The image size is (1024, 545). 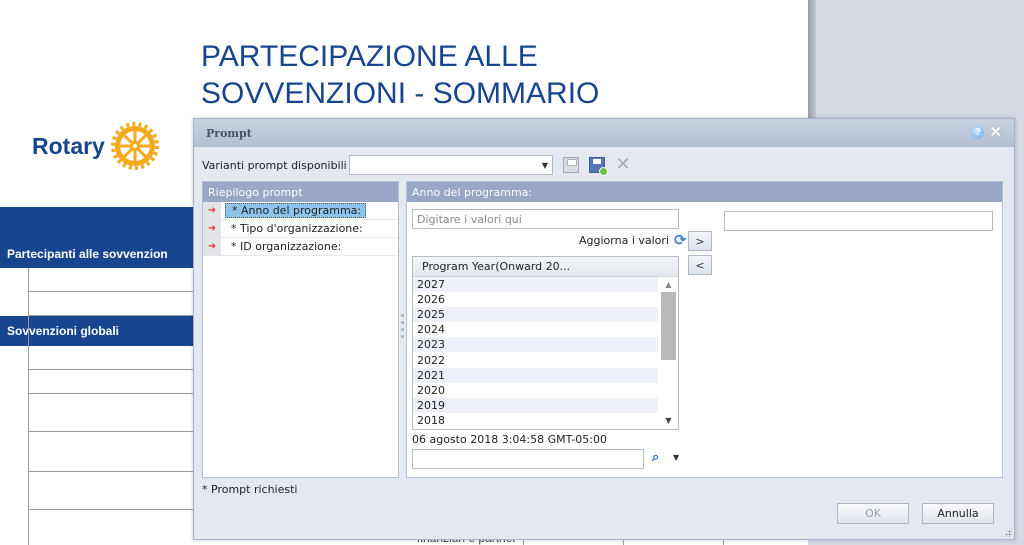 What do you see at coordinates (700, 265) in the screenshot?
I see `remove-value-button: <` at bounding box center [700, 265].